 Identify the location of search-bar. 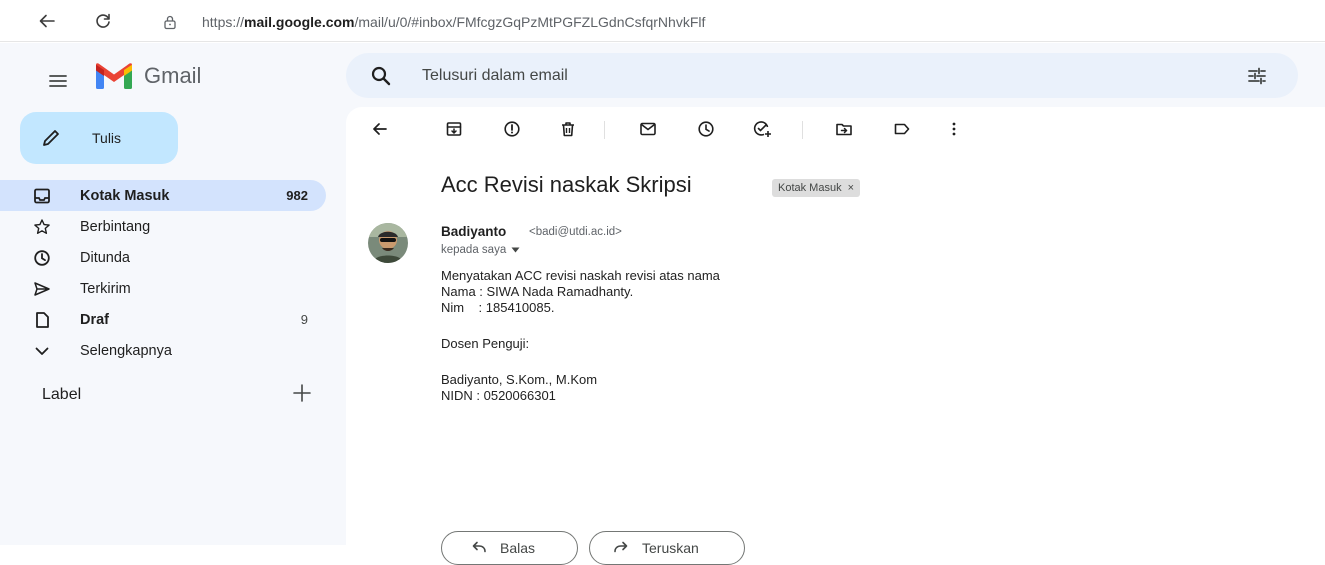
(822, 75).